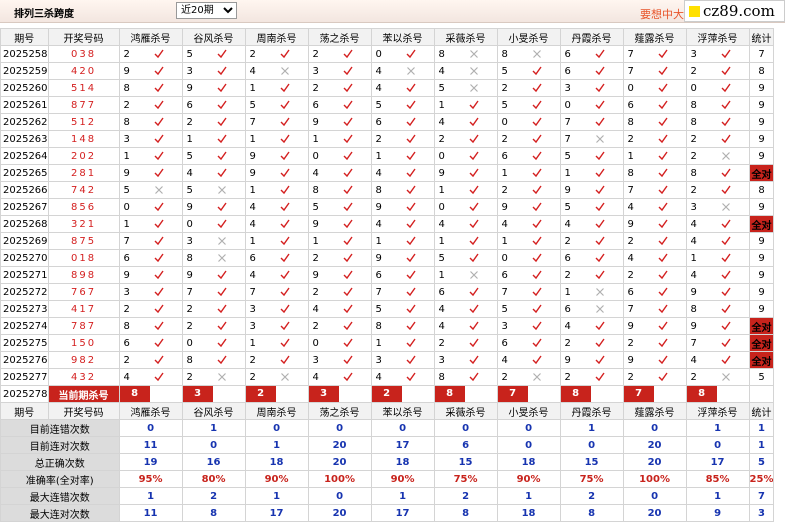  What do you see at coordinates (83, 88) in the screenshot?
I see `draw-number-cell: 514` at bounding box center [83, 88].